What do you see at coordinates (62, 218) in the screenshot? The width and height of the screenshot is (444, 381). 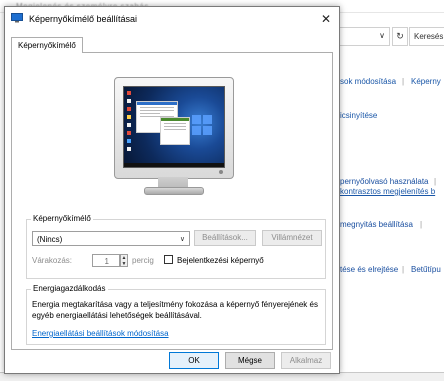 I see `screensaver-group-label: Képernyőkímélő` at bounding box center [62, 218].